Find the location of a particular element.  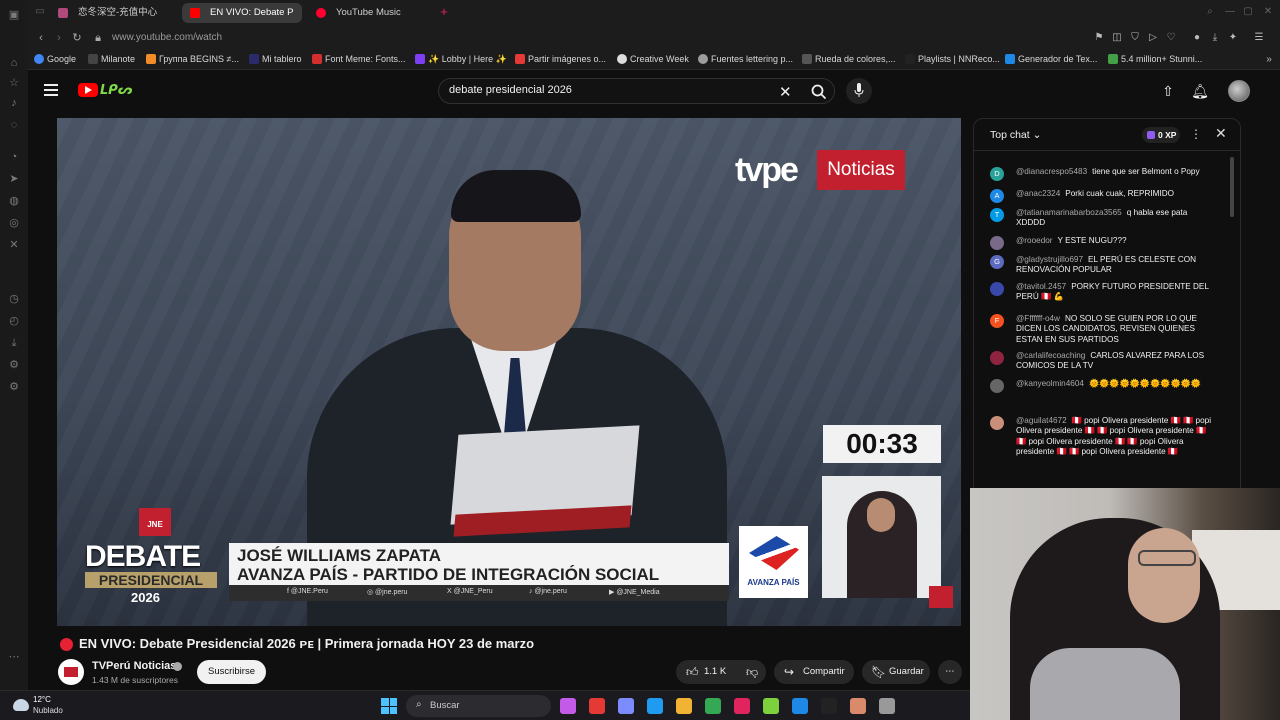

taskbar-search: ⌕ Buscar is located at coordinates (478, 706).